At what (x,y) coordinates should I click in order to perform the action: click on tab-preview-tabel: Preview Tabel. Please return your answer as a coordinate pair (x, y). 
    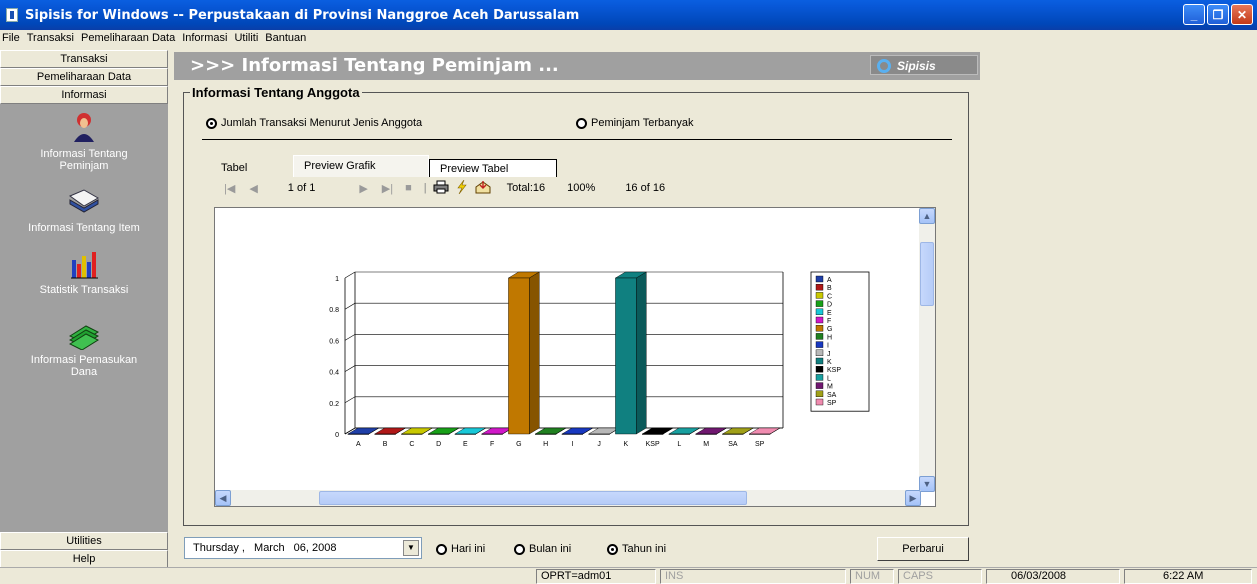
    Looking at the image, I should click on (493, 168).